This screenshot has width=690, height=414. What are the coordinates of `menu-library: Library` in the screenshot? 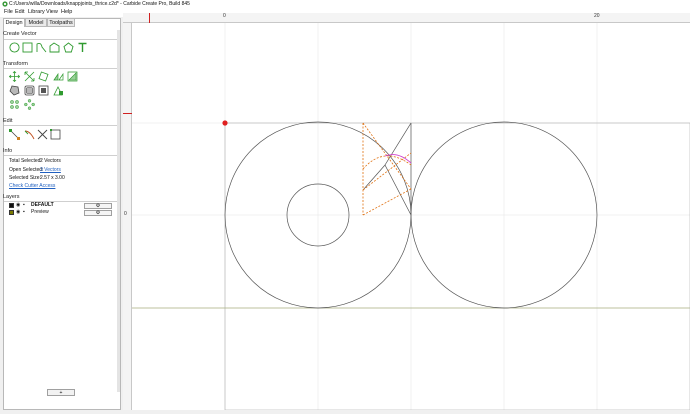 It's located at (36, 12).